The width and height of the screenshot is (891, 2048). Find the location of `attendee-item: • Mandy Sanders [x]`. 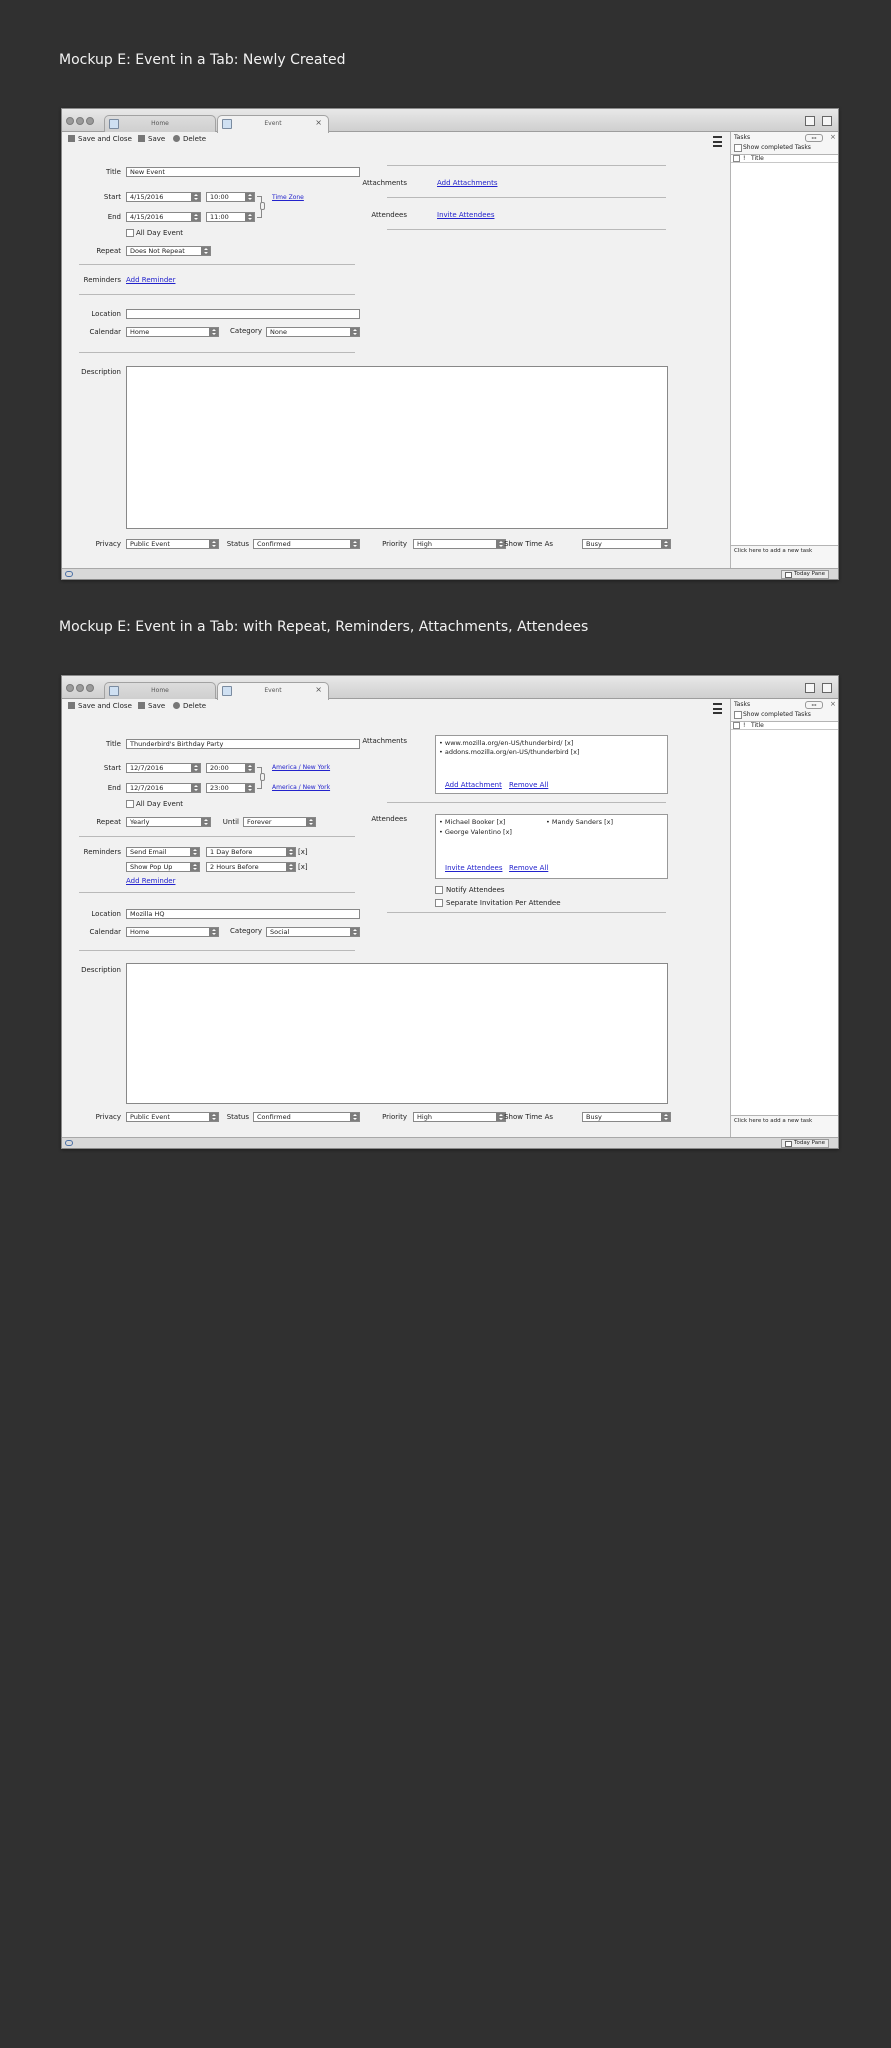

attendee-item: • Mandy Sanders [x] is located at coordinates (579, 822).